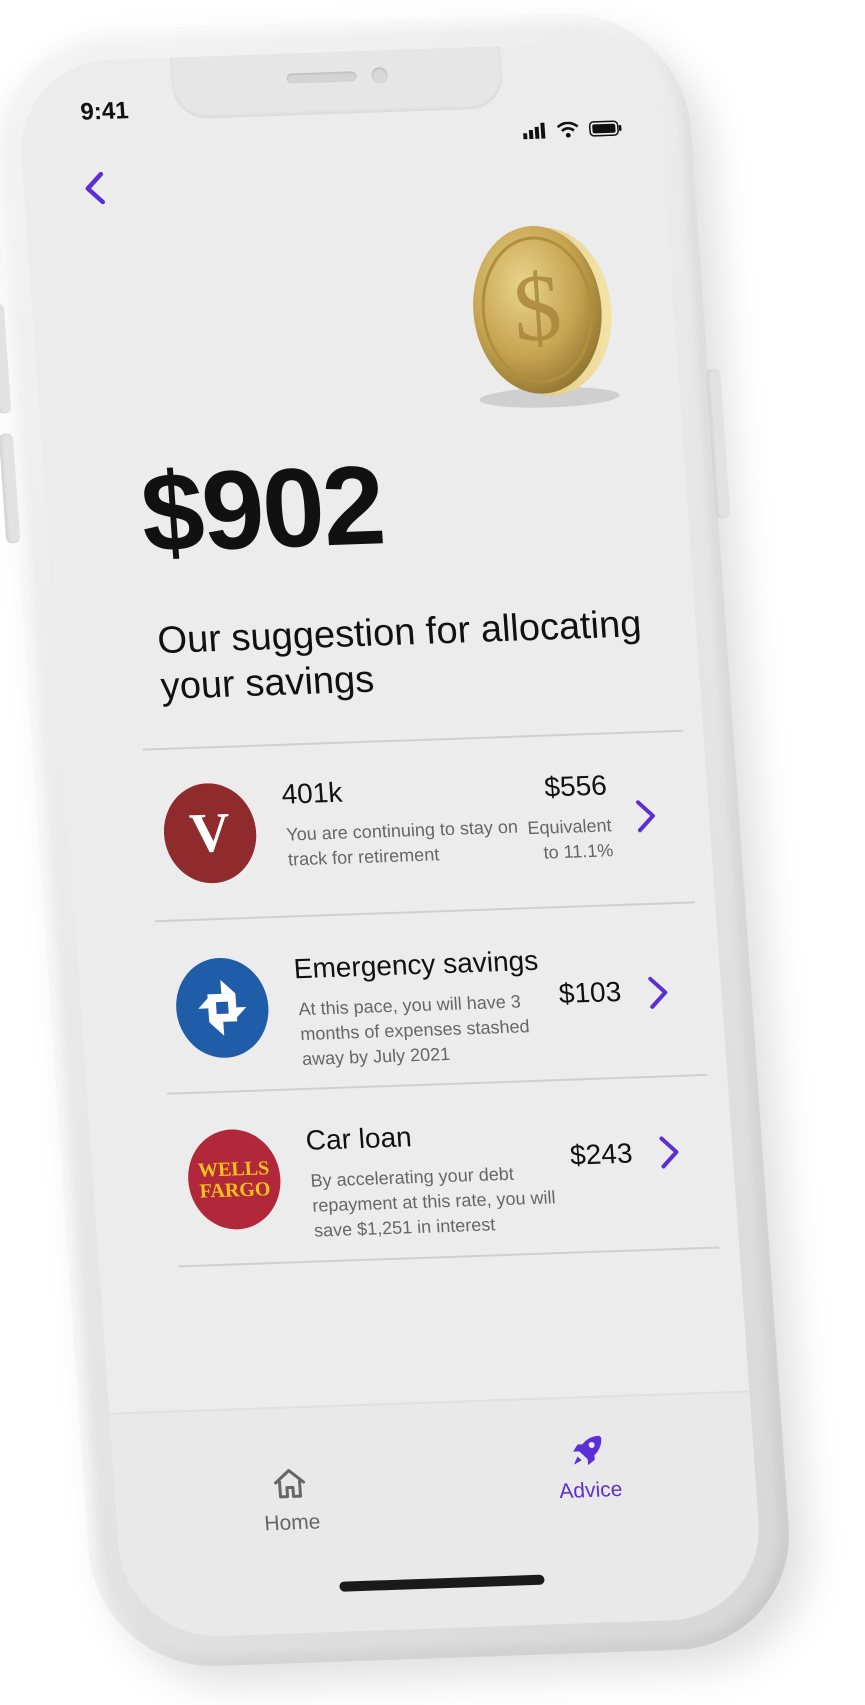 This screenshot has height=1705, width=865. What do you see at coordinates (534, 131) in the screenshot?
I see `signal-icon` at bounding box center [534, 131].